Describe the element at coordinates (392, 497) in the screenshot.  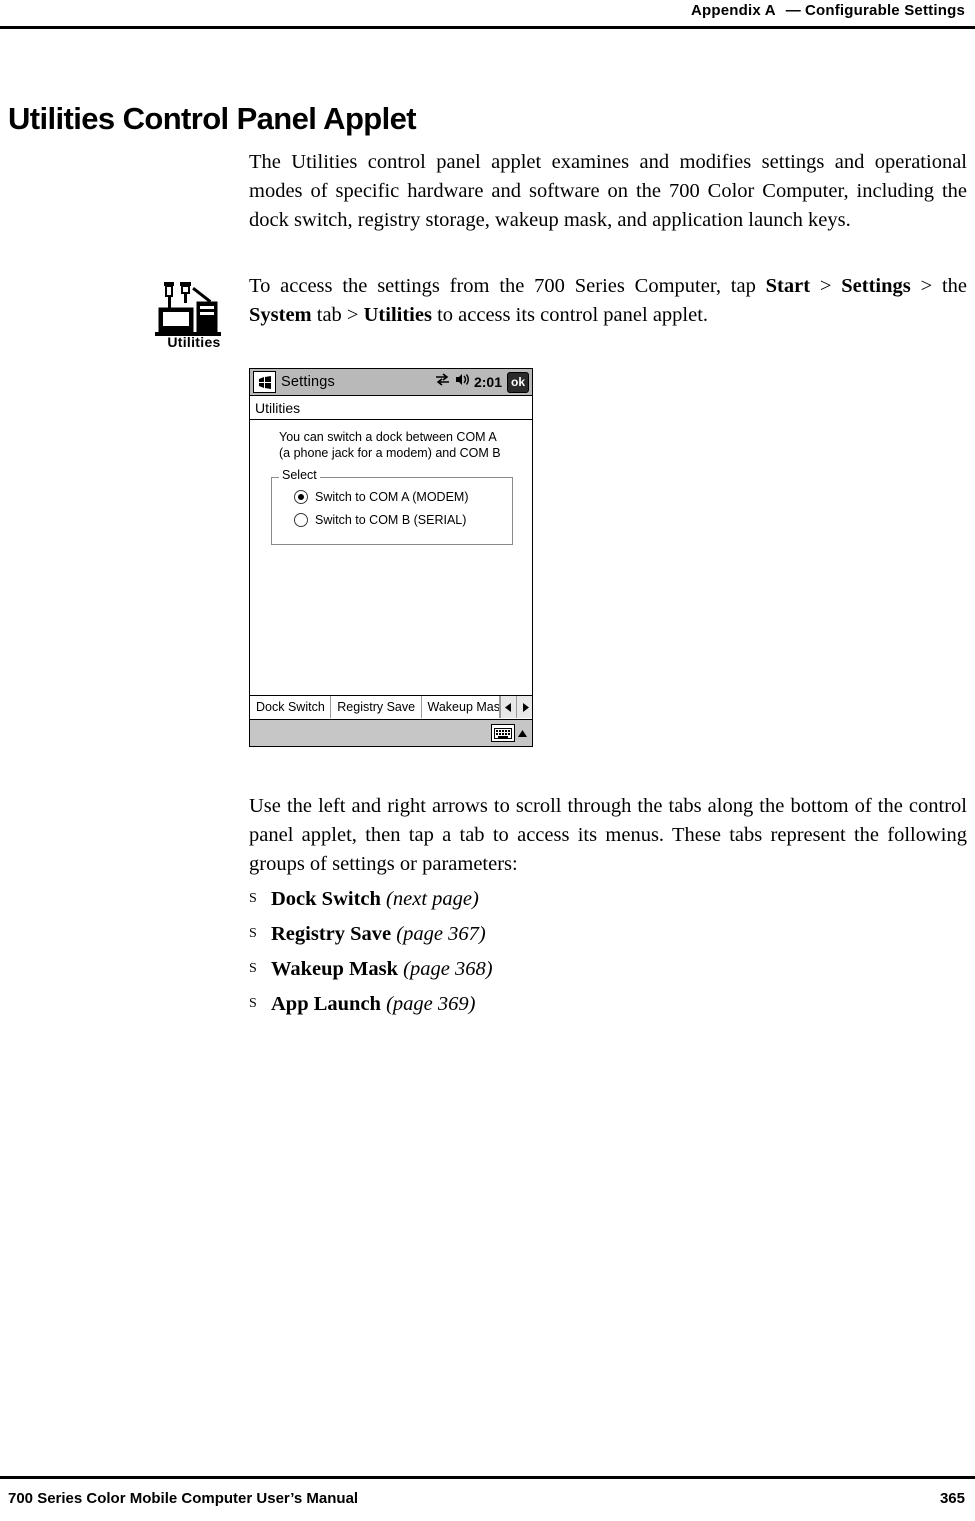
I see `radio-option-com-a-label: Switch to COM A (MODEM)` at that location.